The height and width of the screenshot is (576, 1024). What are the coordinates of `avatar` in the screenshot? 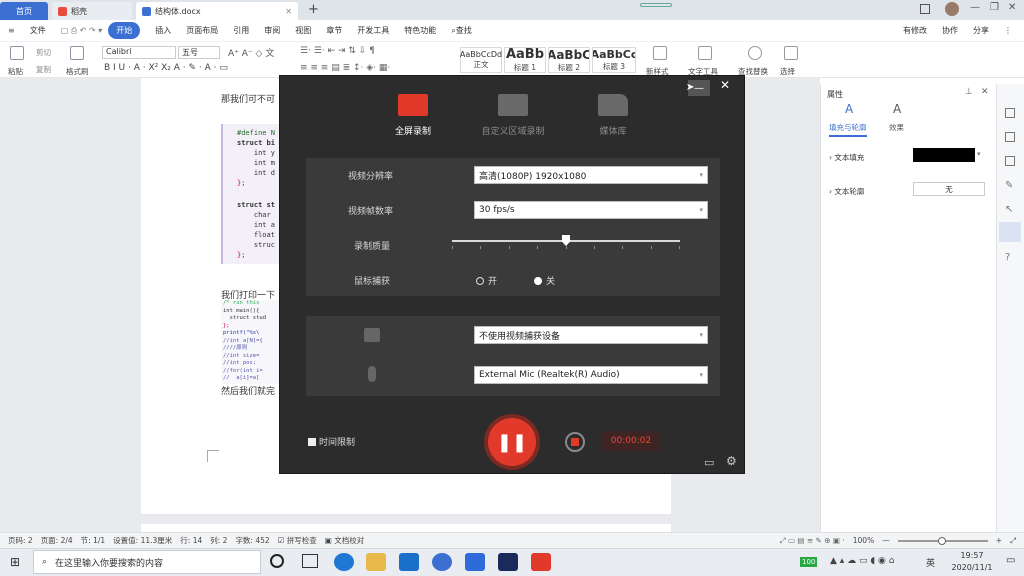 It's located at (952, 9).